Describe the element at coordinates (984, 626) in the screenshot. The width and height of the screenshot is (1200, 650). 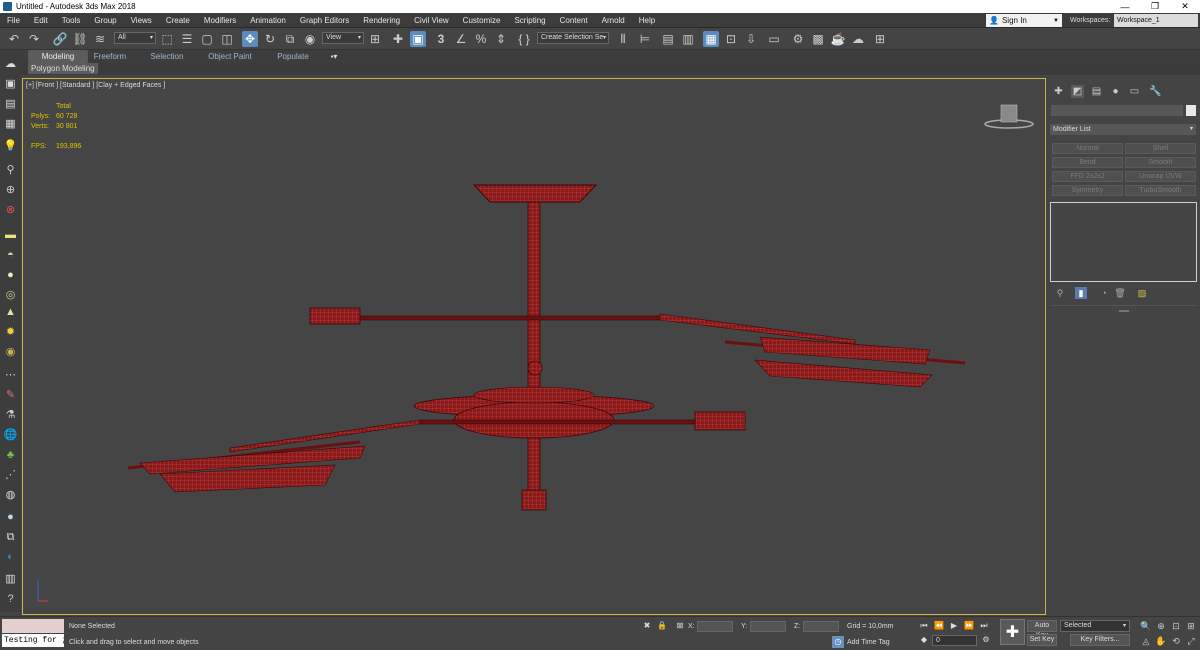
I see `go-to-end-icon: ⏭` at that location.